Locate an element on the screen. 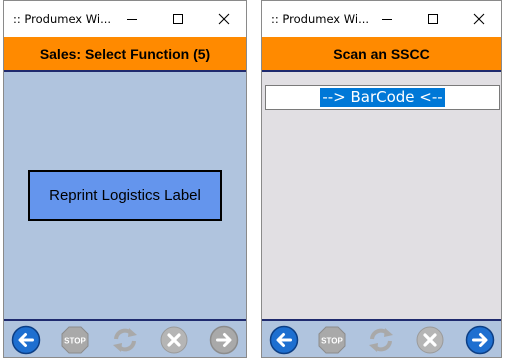 This screenshot has height=362, width=506. page-header: Sales: Select Function (5) is located at coordinates (125, 54).